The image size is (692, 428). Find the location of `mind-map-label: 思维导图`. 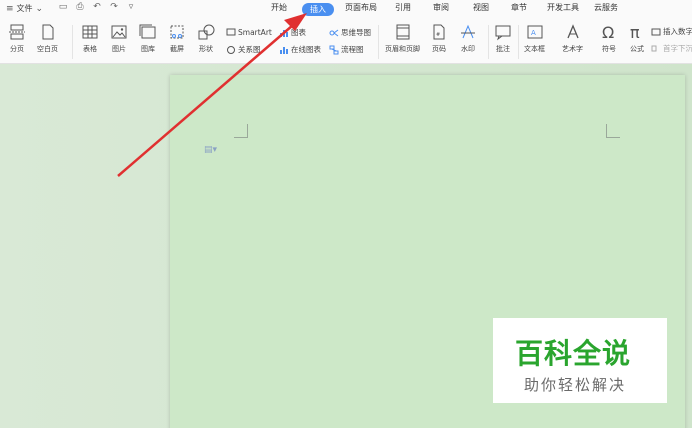

mind-map-label: 思维导图 is located at coordinates (356, 32).